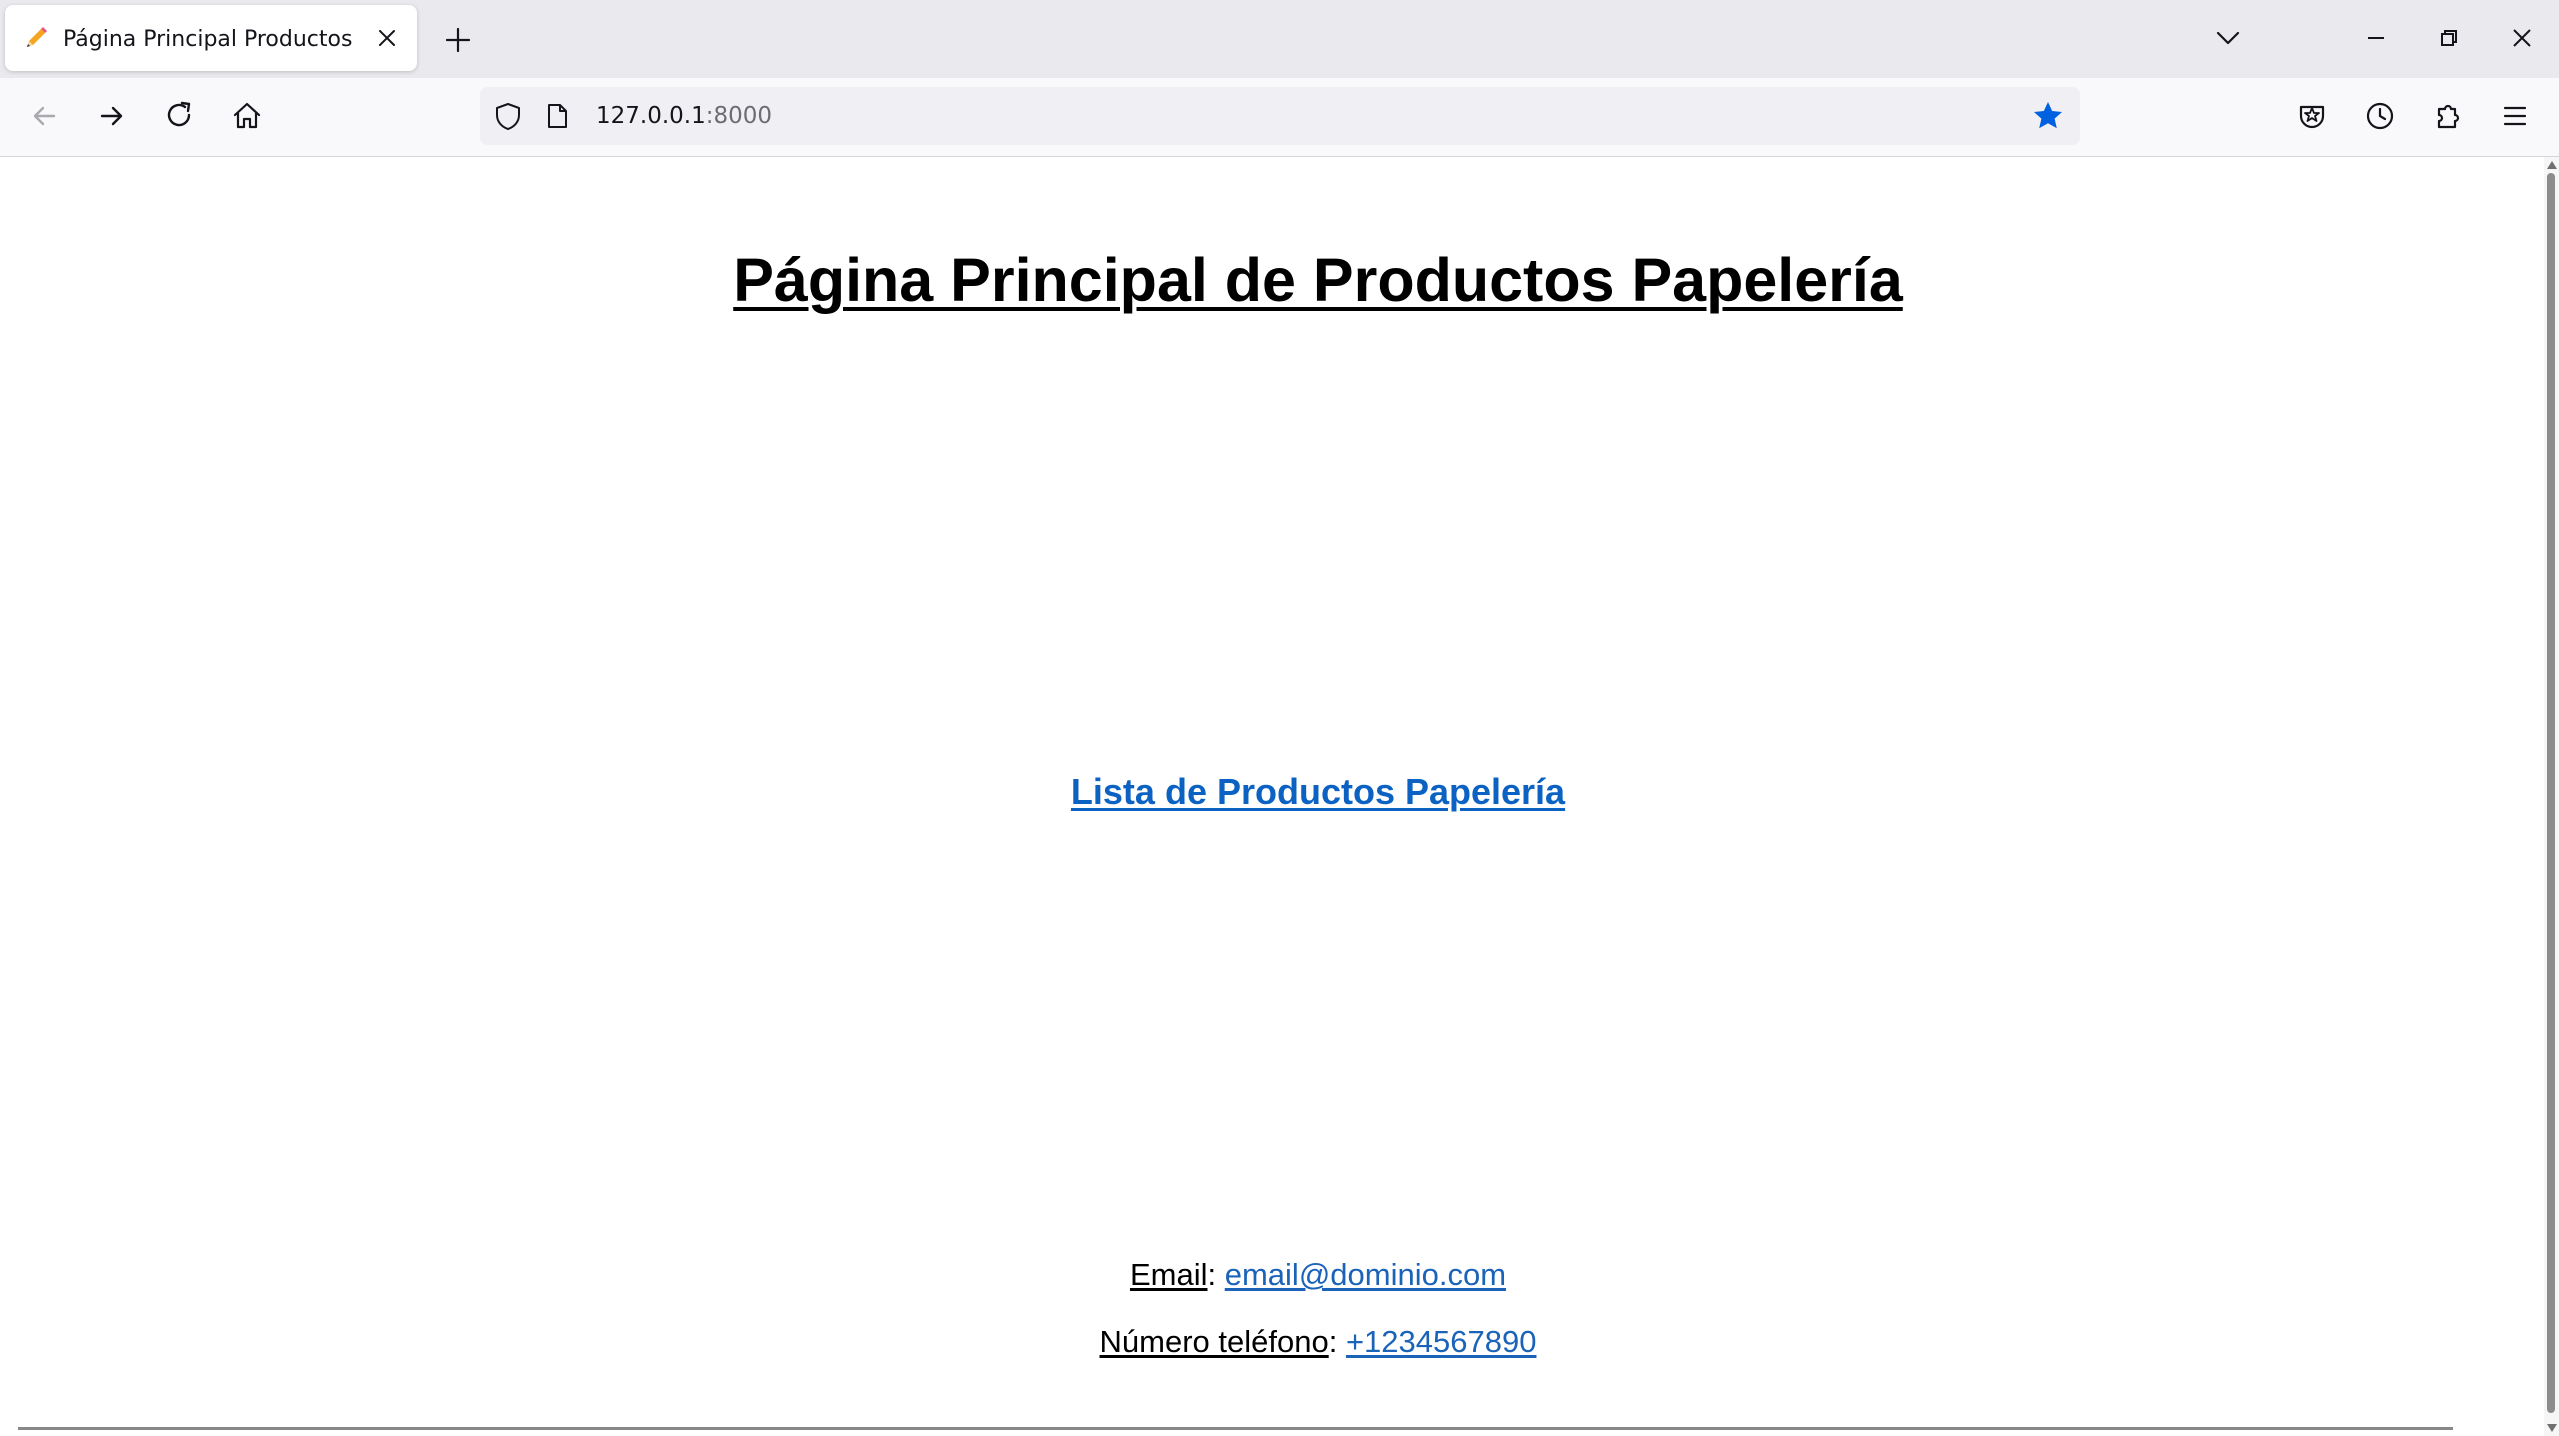 The width and height of the screenshot is (2559, 1436). I want to click on vertical-scrollbar, so click(2551, 796).